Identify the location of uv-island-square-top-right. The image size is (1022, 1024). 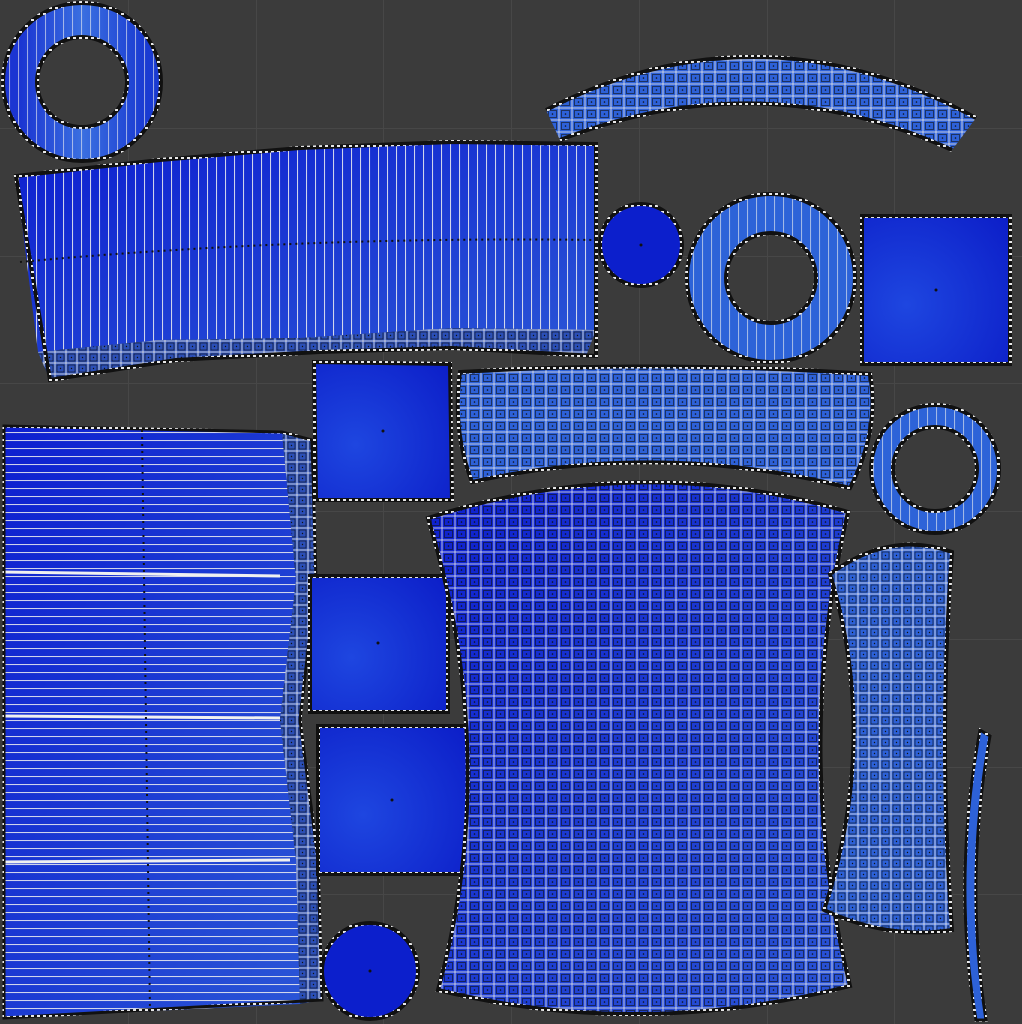
(936, 290).